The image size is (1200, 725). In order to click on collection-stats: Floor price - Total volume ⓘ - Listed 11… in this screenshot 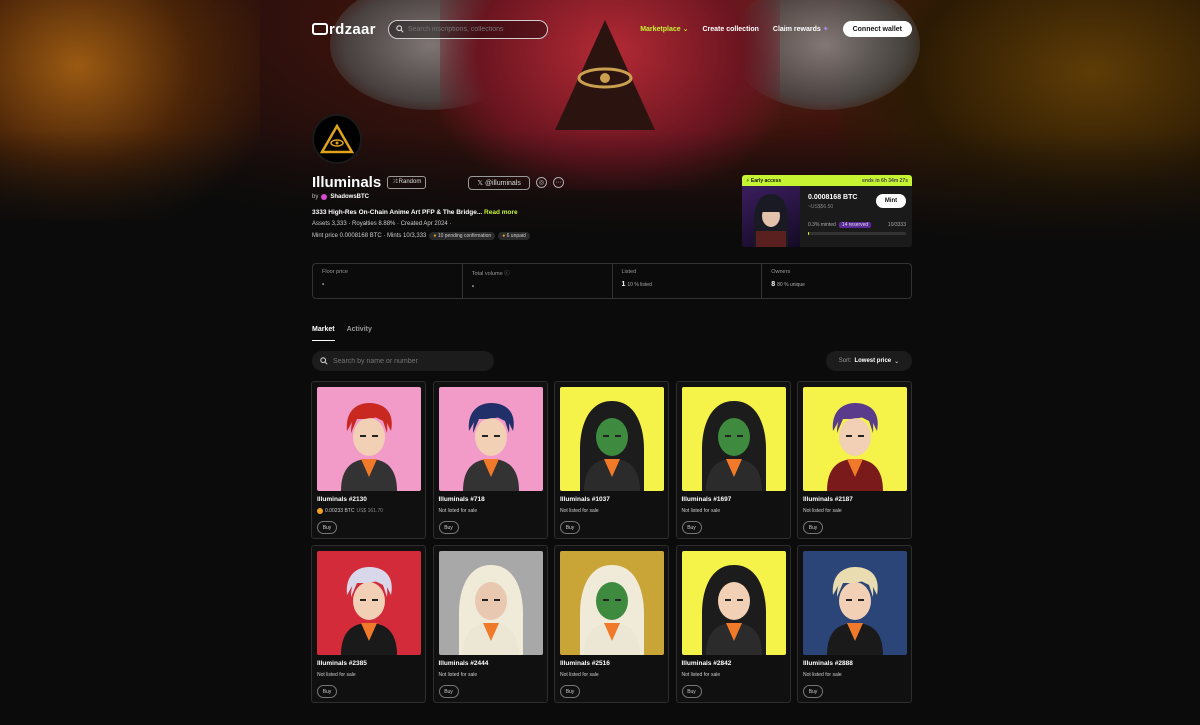, I will do `click(612, 281)`.